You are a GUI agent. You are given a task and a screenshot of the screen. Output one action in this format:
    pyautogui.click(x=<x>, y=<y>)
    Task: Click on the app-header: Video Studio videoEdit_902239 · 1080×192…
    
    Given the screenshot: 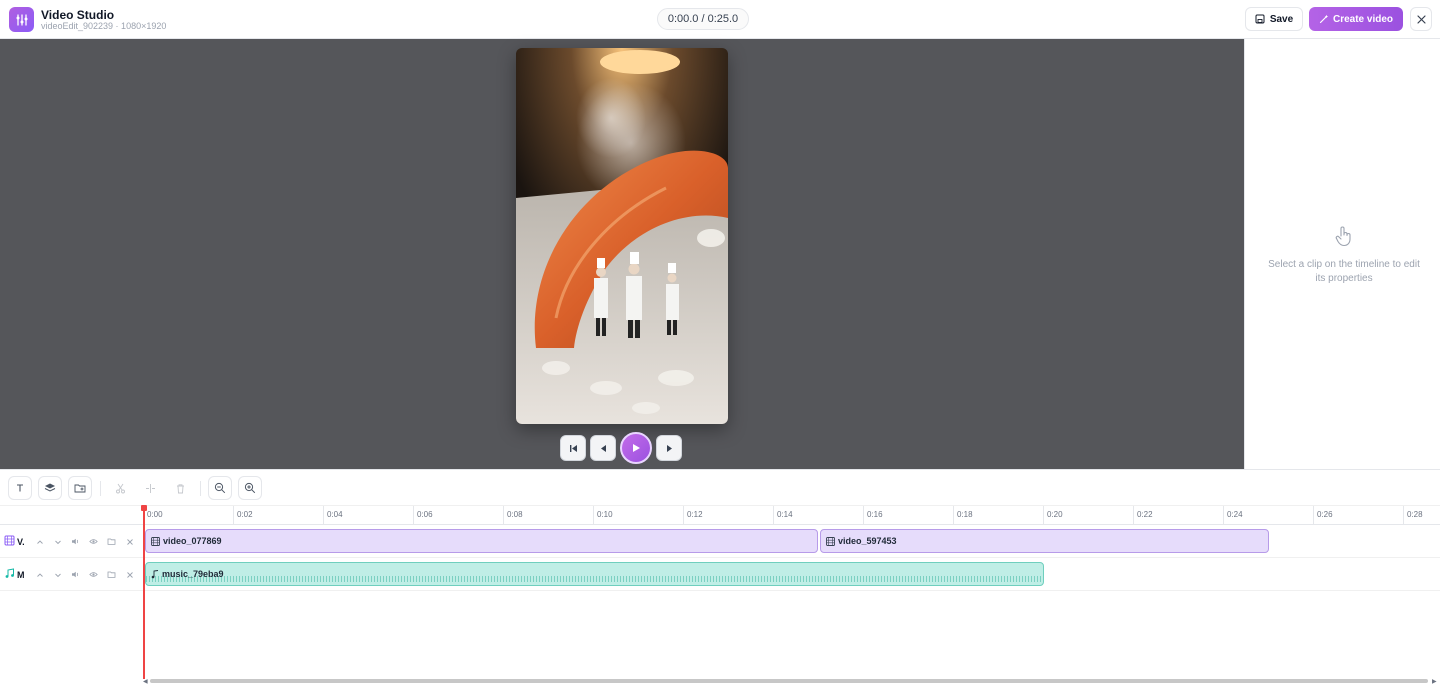 What is the action you would take?
    pyautogui.click(x=720, y=19)
    